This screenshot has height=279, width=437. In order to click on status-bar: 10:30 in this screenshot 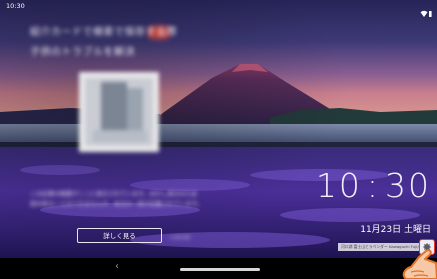, I will do `click(218, 8)`.